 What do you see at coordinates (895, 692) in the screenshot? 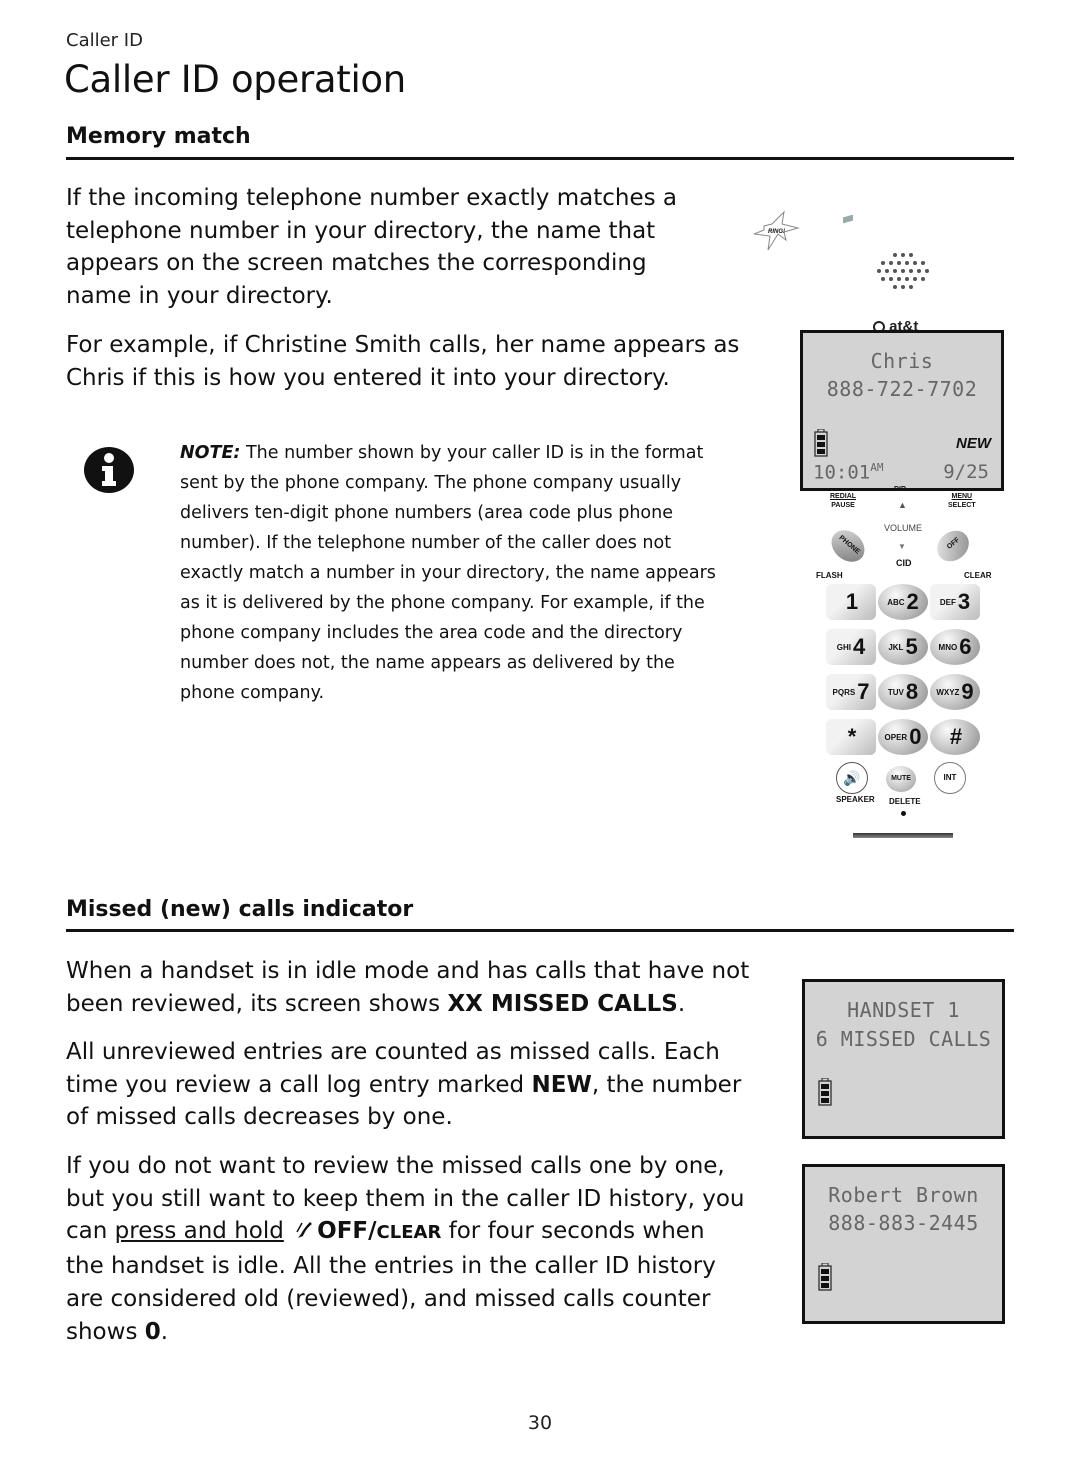
I see `digit-letters: TUV` at bounding box center [895, 692].